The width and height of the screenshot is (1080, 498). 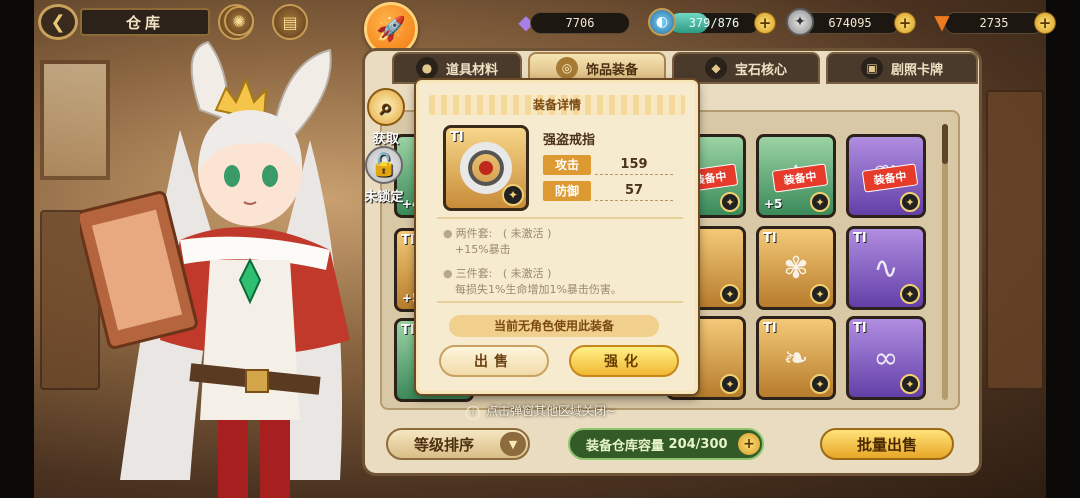 I want to click on popup-title: 装备详情, so click(x=557, y=105).